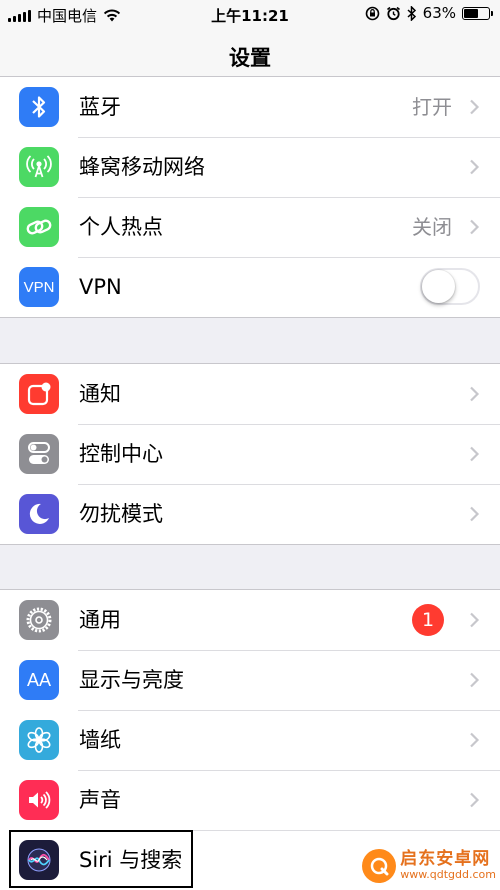 The width and height of the screenshot is (500, 890). What do you see at coordinates (379, 866) in the screenshot?
I see `watermark-logo-icon` at bounding box center [379, 866].